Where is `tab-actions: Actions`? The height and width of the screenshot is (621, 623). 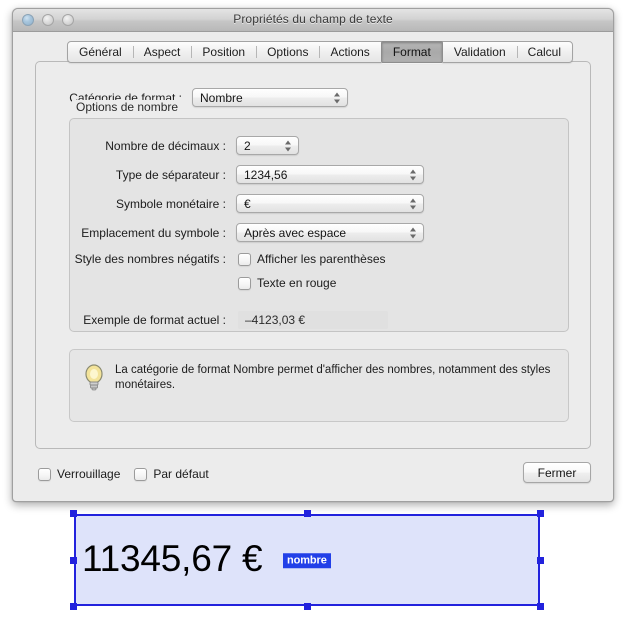
tab-actions: Actions is located at coordinates (349, 52).